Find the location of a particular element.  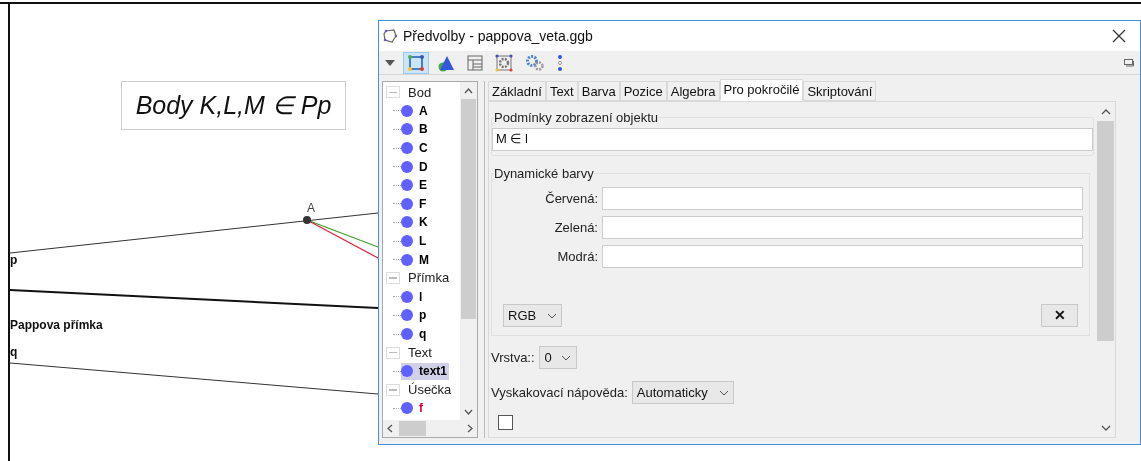

section-title: Podmínky zobrazení objektu is located at coordinates (576, 118).